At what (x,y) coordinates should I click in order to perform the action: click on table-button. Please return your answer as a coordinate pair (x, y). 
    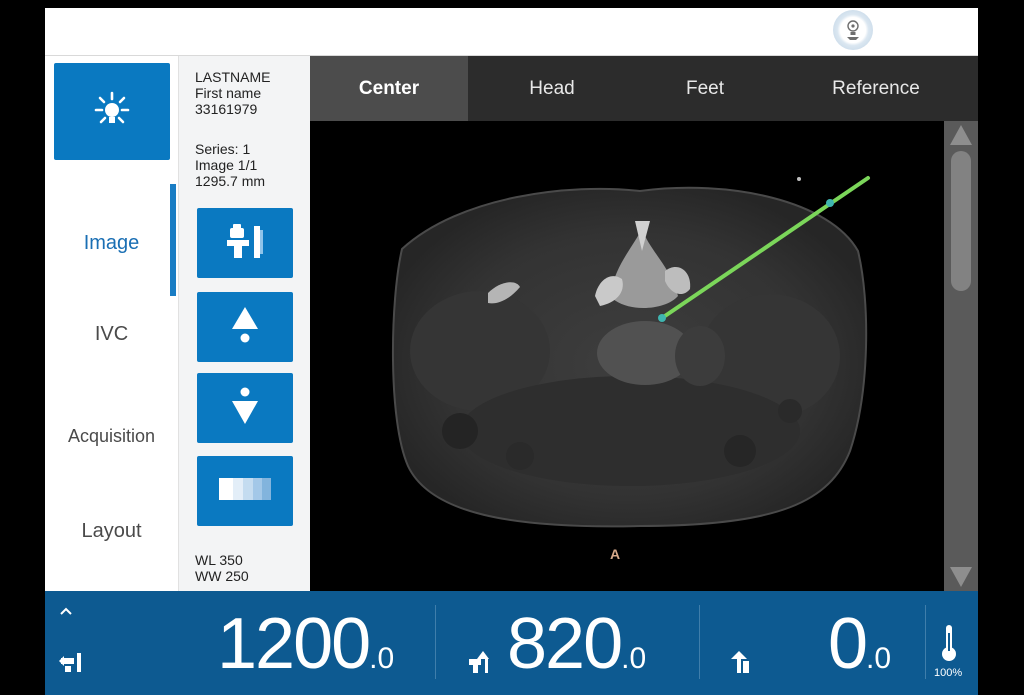
    Looking at the image, I should click on (245, 243).